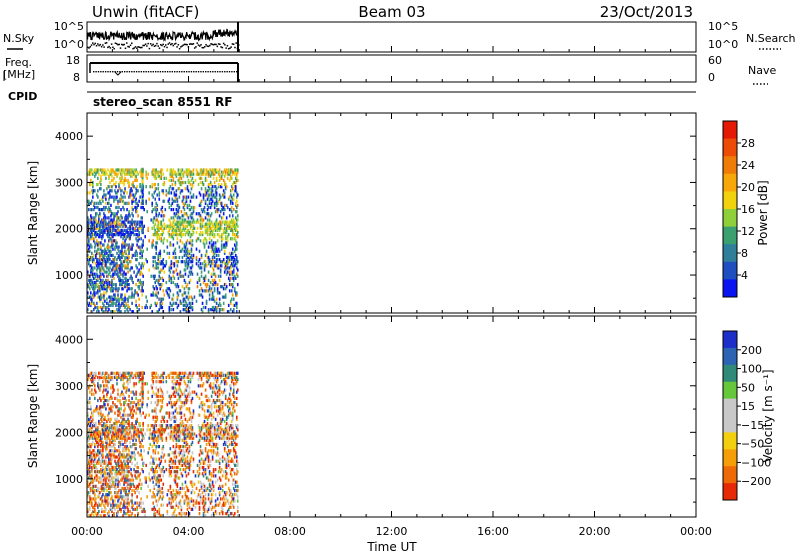 The image size is (800, 554). What do you see at coordinates (163, 444) in the screenshot?
I see `velocity-scatter-data` at bounding box center [163, 444].